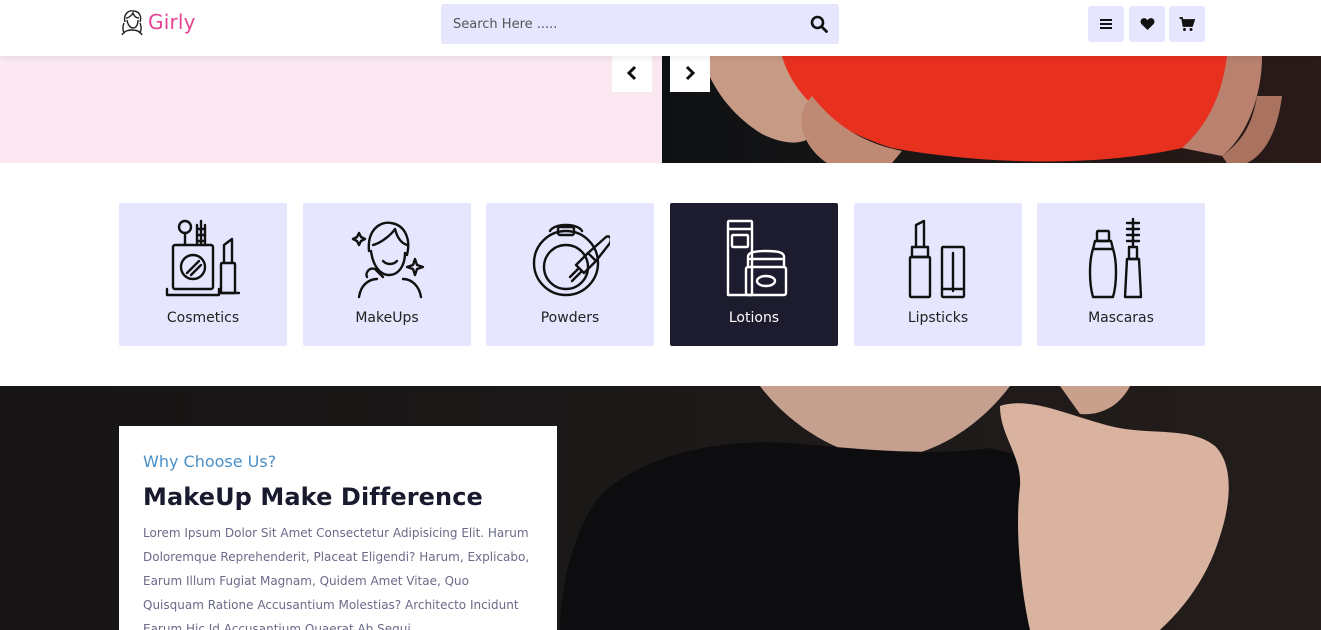 The width and height of the screenshot is (1321, 630). I want to click on category-label: MakeUps, so click(387, 318).